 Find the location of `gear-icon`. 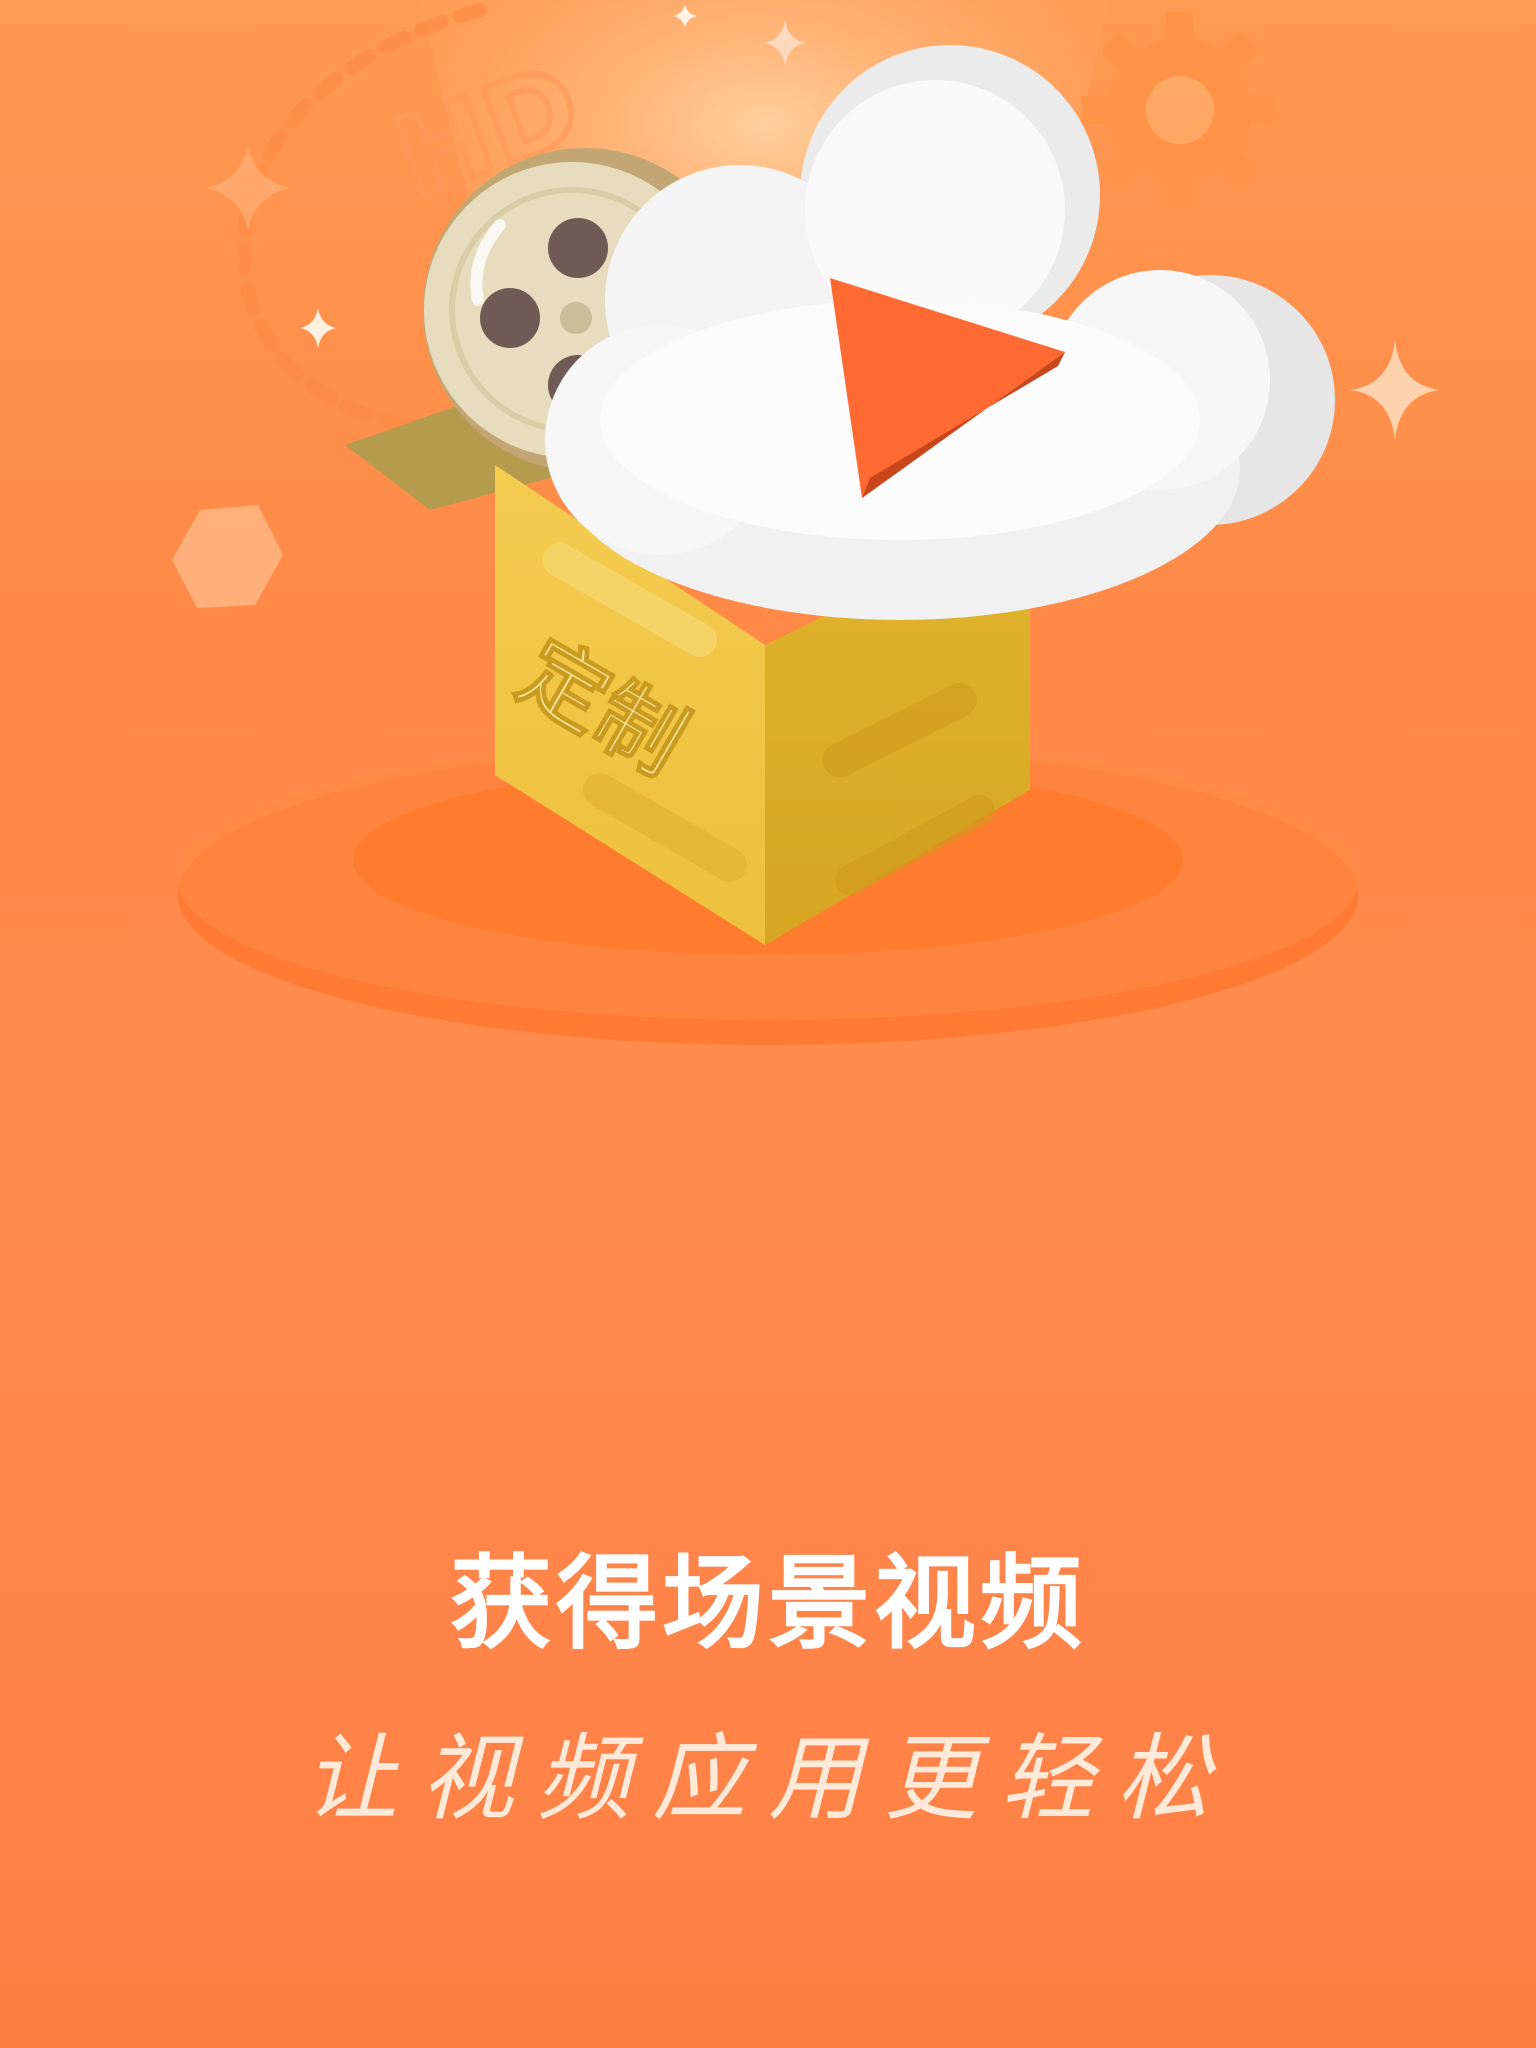

gear-icon is located at coordinates (1180, 110).